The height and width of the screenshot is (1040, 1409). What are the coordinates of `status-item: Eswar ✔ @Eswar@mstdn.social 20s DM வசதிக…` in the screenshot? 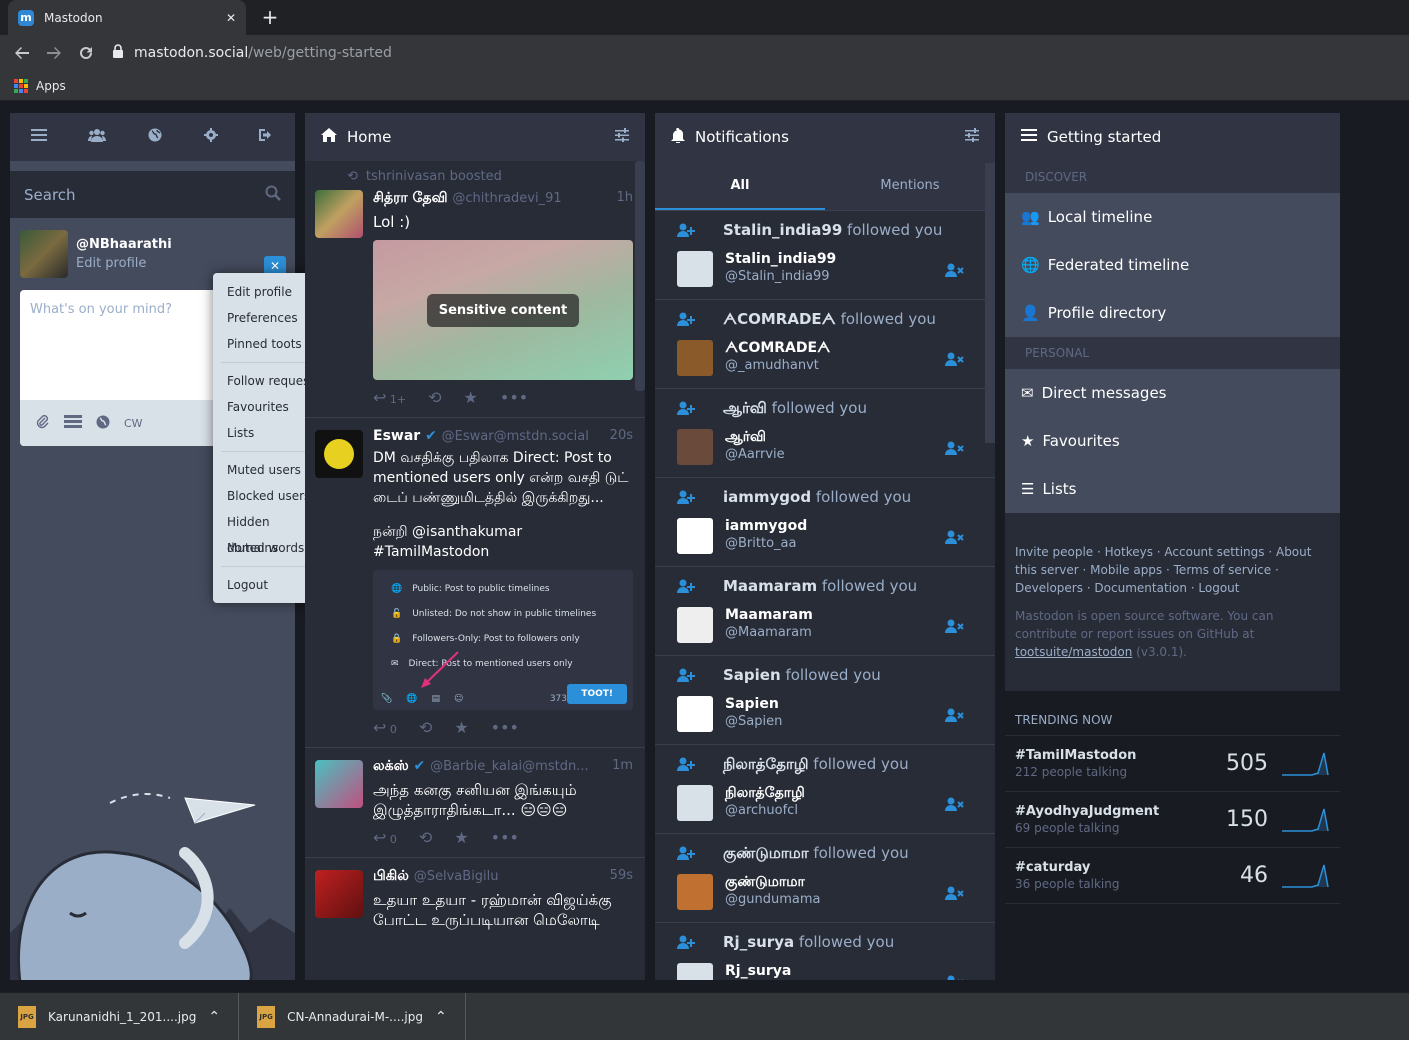 It's located at (475, 583).